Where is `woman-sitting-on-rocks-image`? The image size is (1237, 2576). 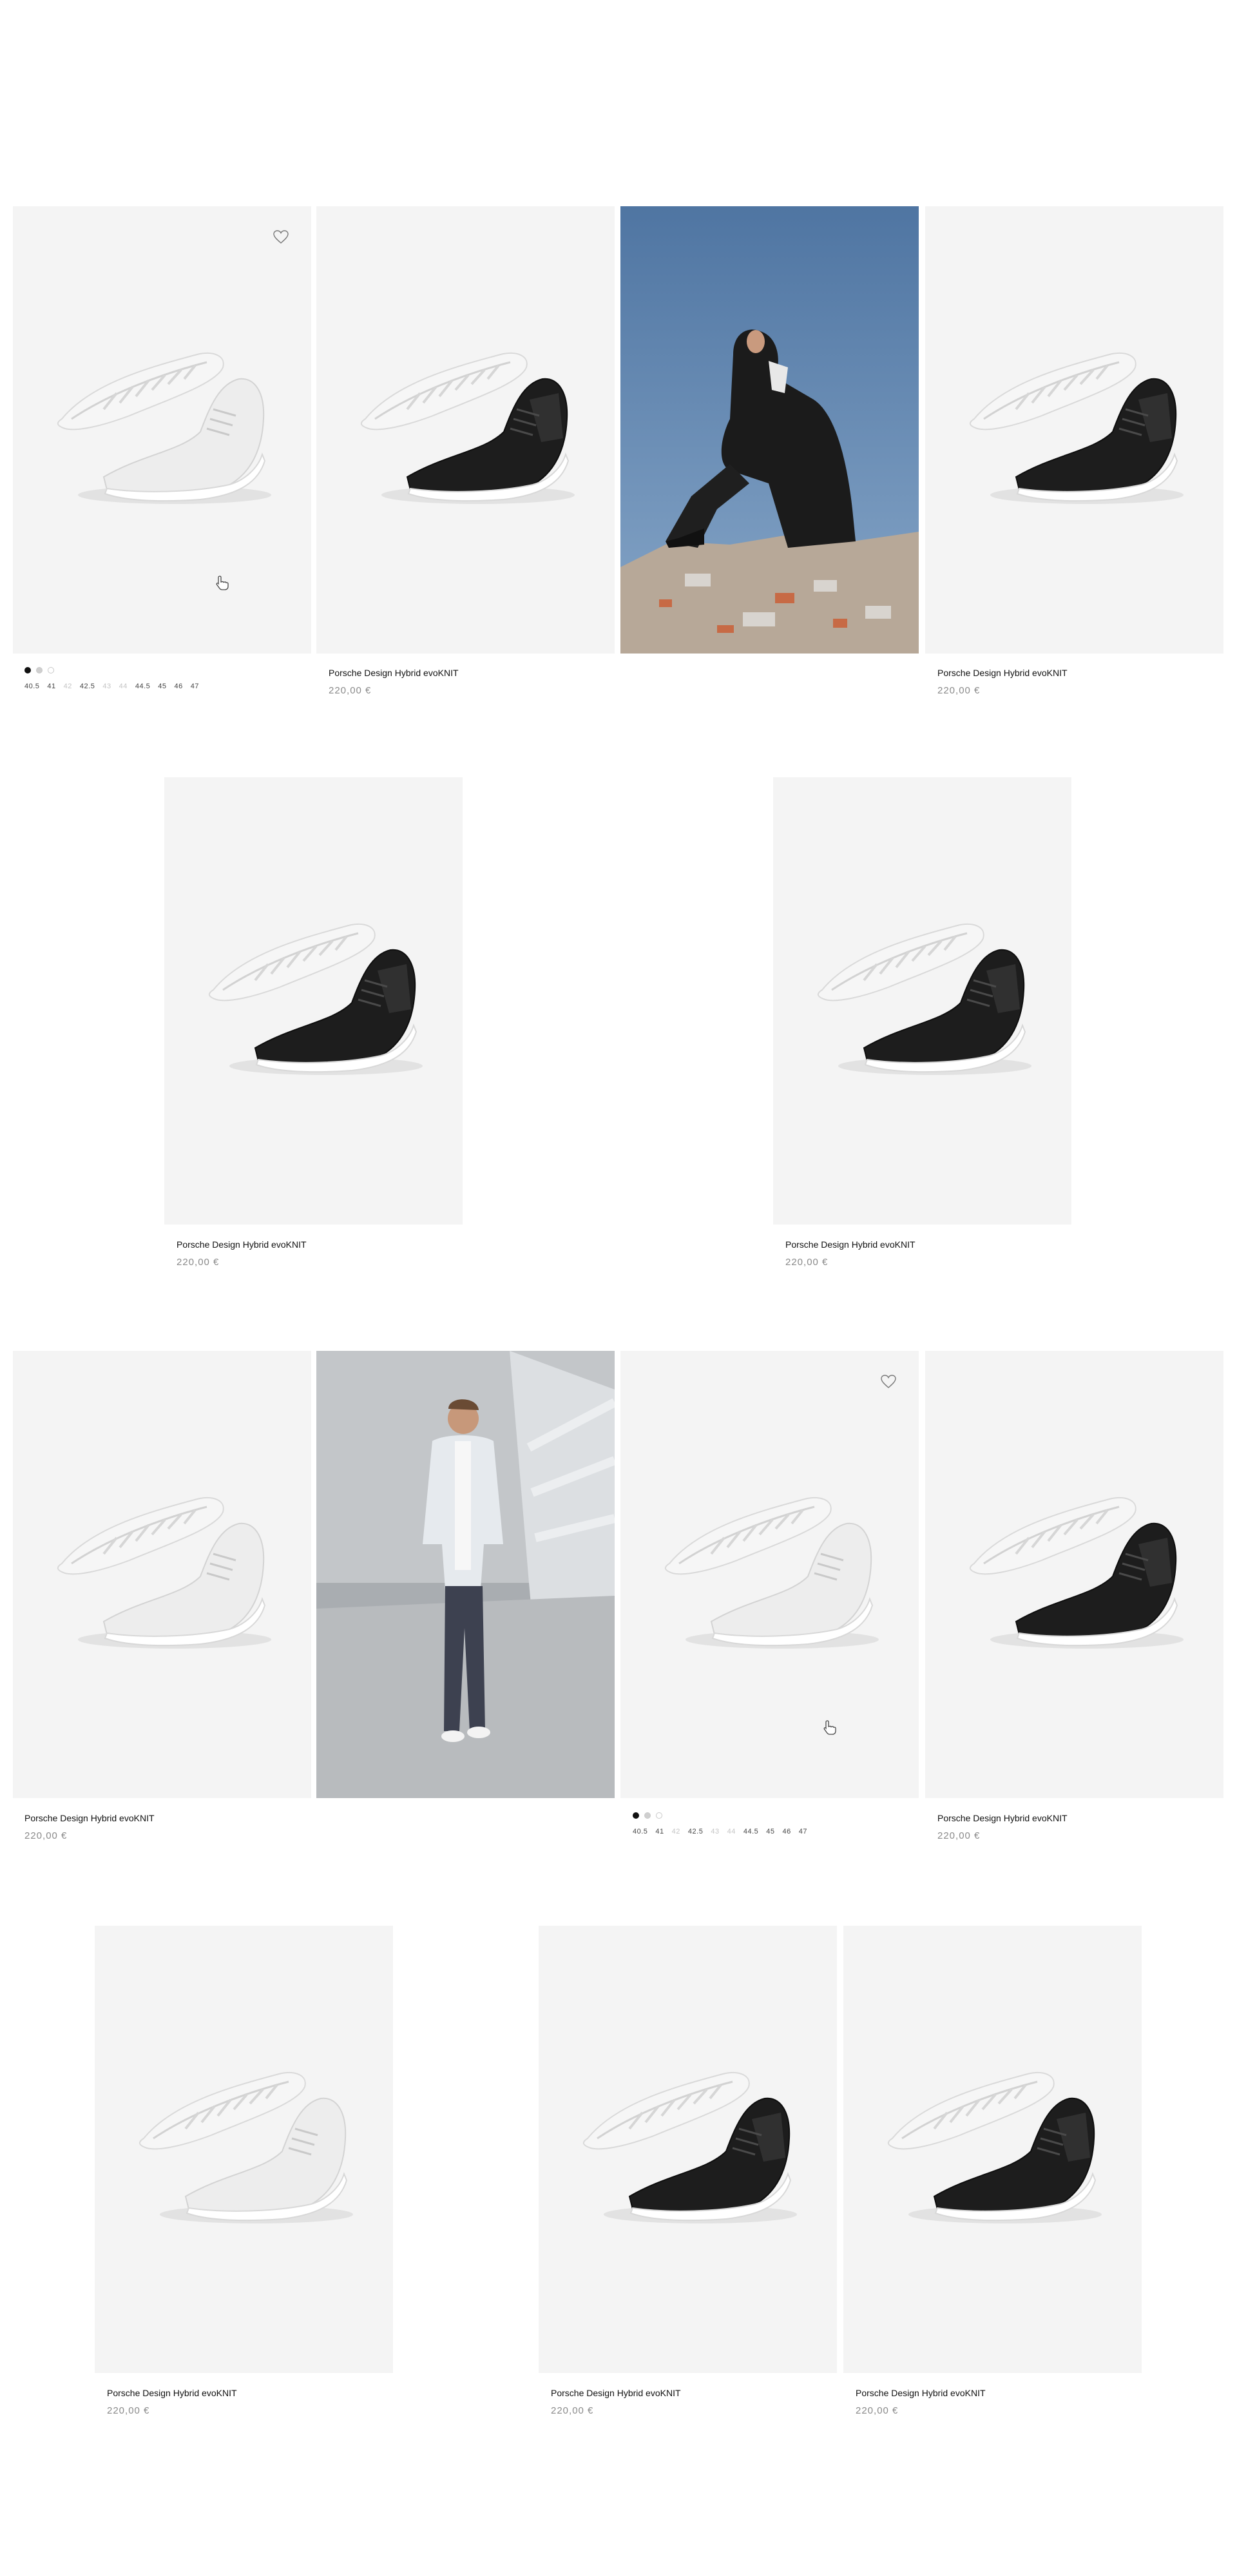
woman-sitting-on-rocks-image is located at coordinates (769, 430).